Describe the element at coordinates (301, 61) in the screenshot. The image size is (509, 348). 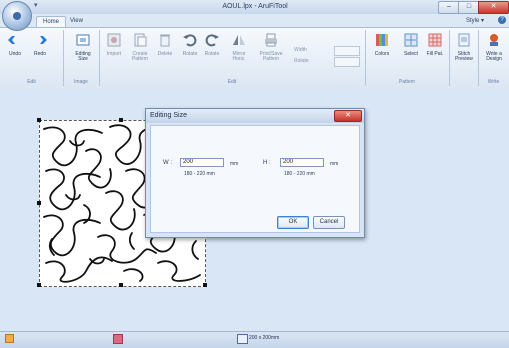
I see `rotate-label: Rotate` at that location.